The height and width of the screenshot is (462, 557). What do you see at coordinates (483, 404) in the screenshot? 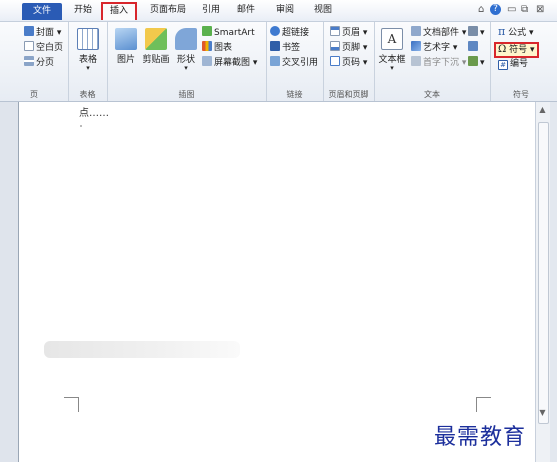
I see `page-corner-mark-right` at bounding box center [483, 404].